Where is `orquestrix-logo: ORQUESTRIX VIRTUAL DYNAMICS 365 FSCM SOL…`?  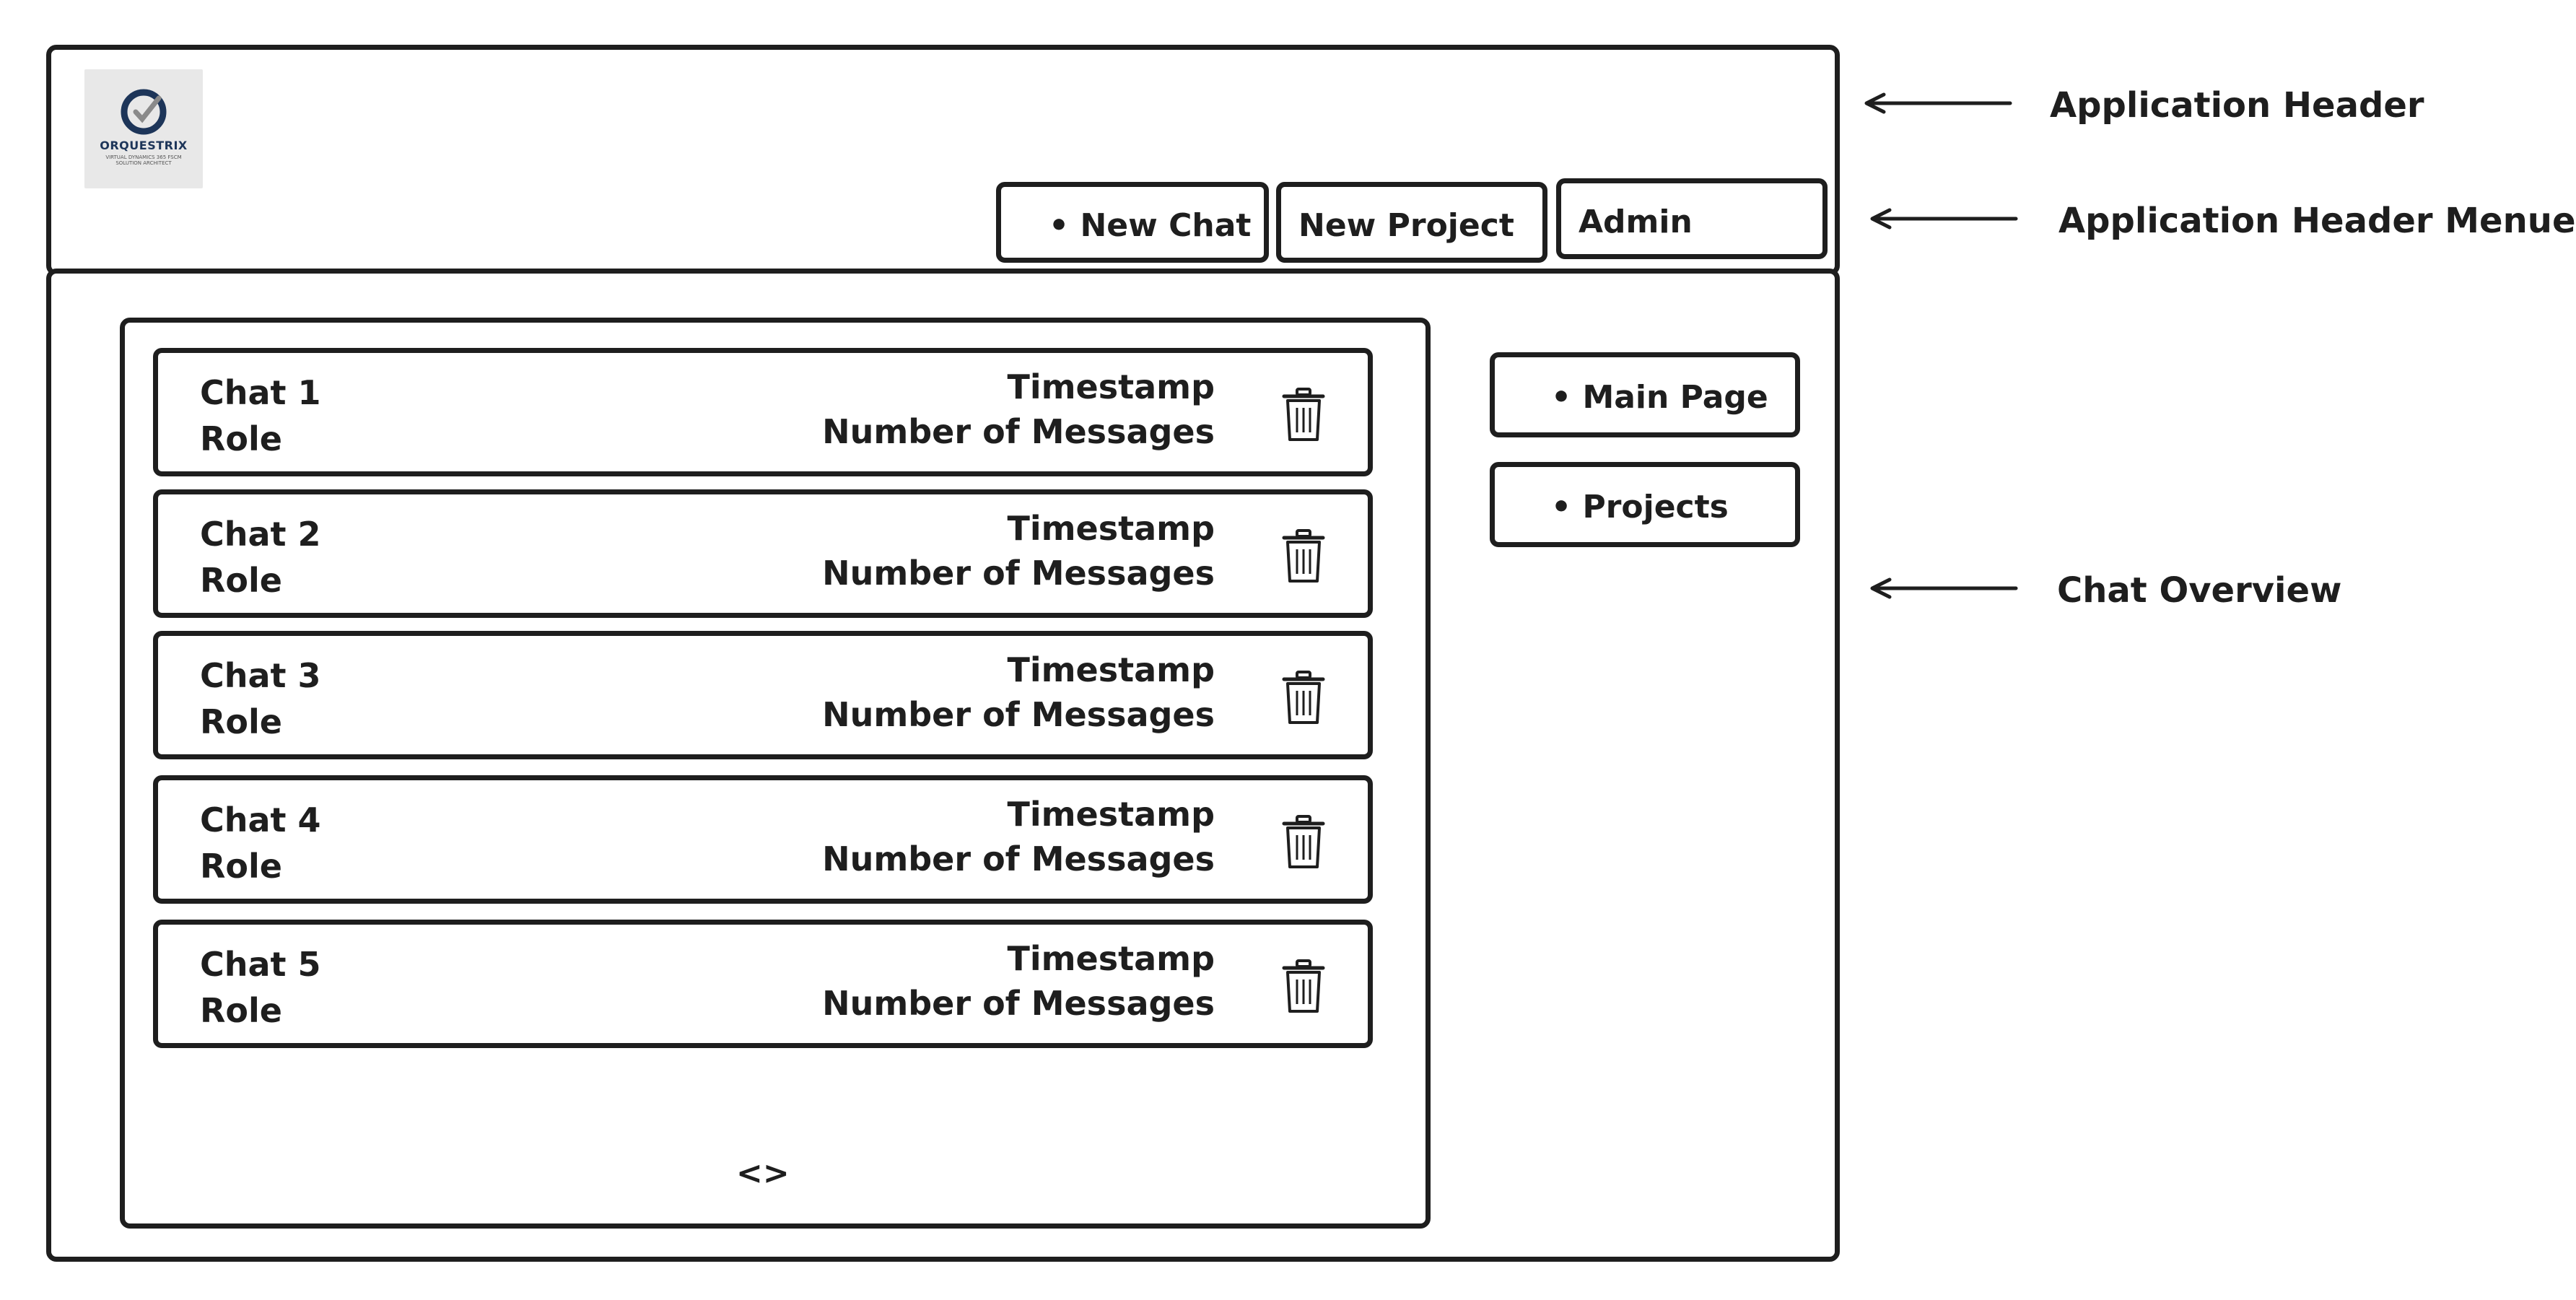
orquestrix-logo: ORQUESTRIX VIRTUAL DYNAMICS 365 FSCM SOL… is located at coordinates (143, 128).